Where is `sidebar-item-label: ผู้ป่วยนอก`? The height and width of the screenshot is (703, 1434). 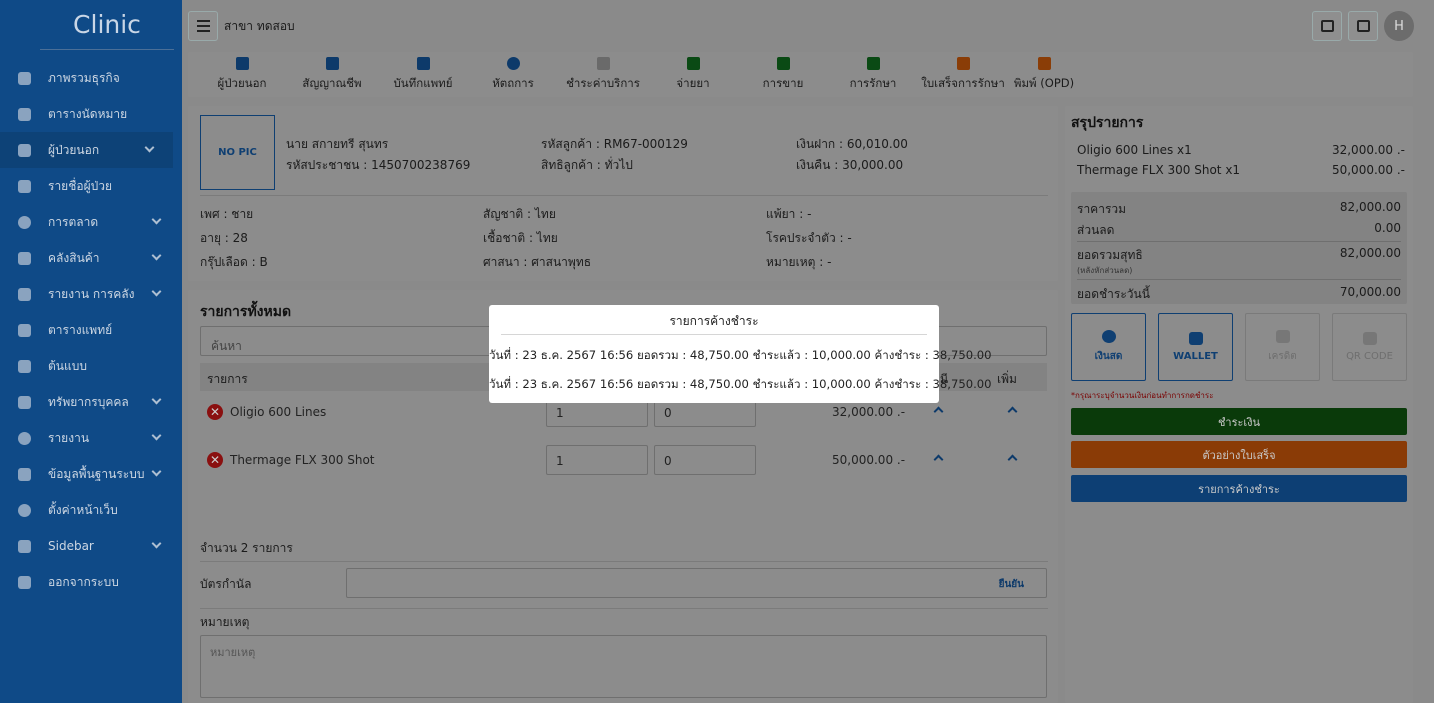
sidebar-item-label: ผู้ป่วยนอก is located at coordinates (74, 149).